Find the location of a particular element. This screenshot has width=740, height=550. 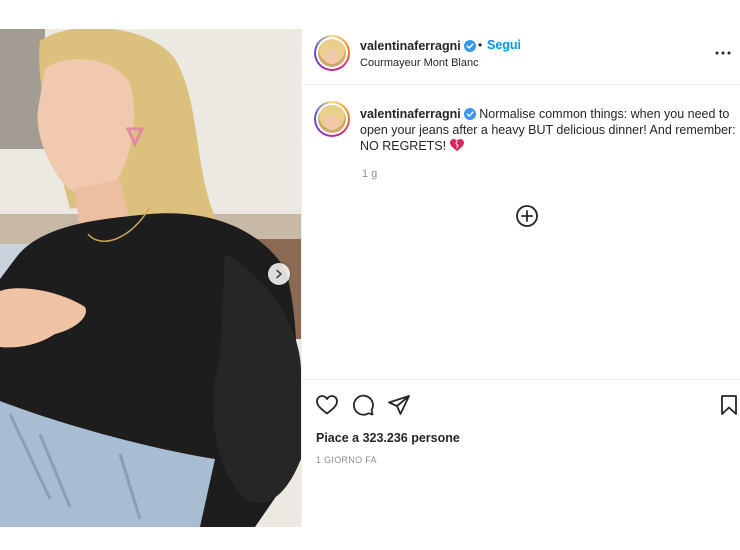

caption-avatar is located at coordinates (332, 119).